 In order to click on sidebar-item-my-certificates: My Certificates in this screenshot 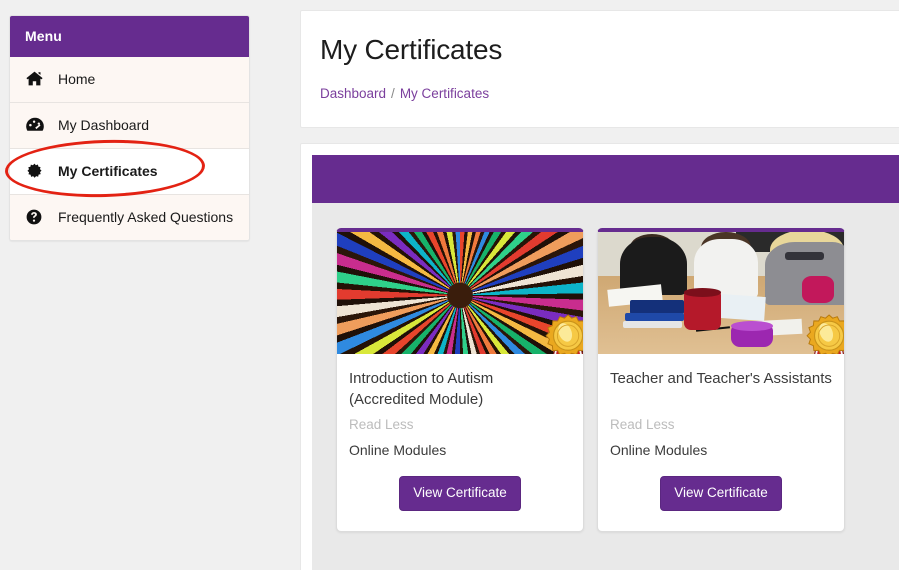, I will do `click(129, 171)`.